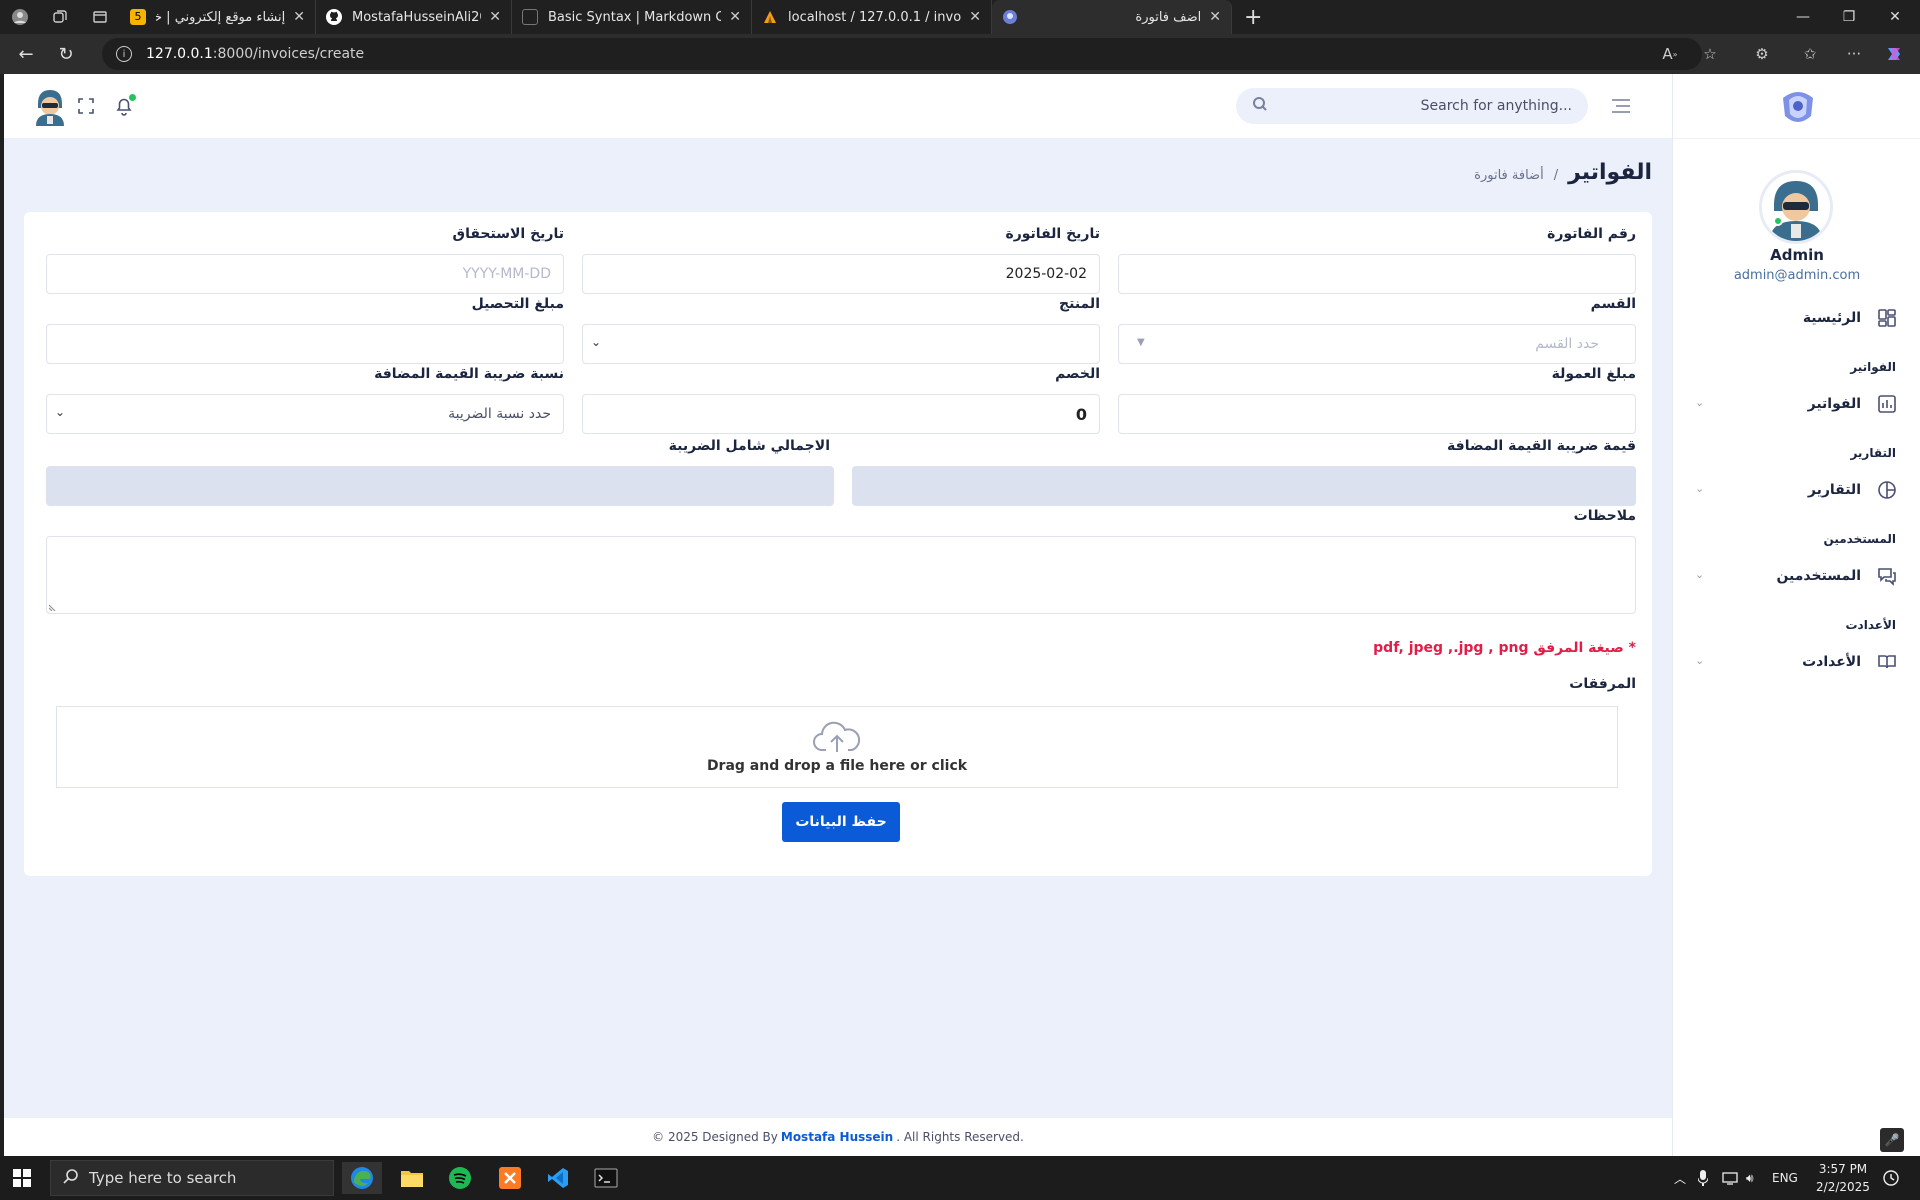 The image size is (1920, 1200). What do you see at coordinates (841, 274) in the screenshot?
I see `invoice-date-field: 2025-02-02` at bounding box center [841, 274].